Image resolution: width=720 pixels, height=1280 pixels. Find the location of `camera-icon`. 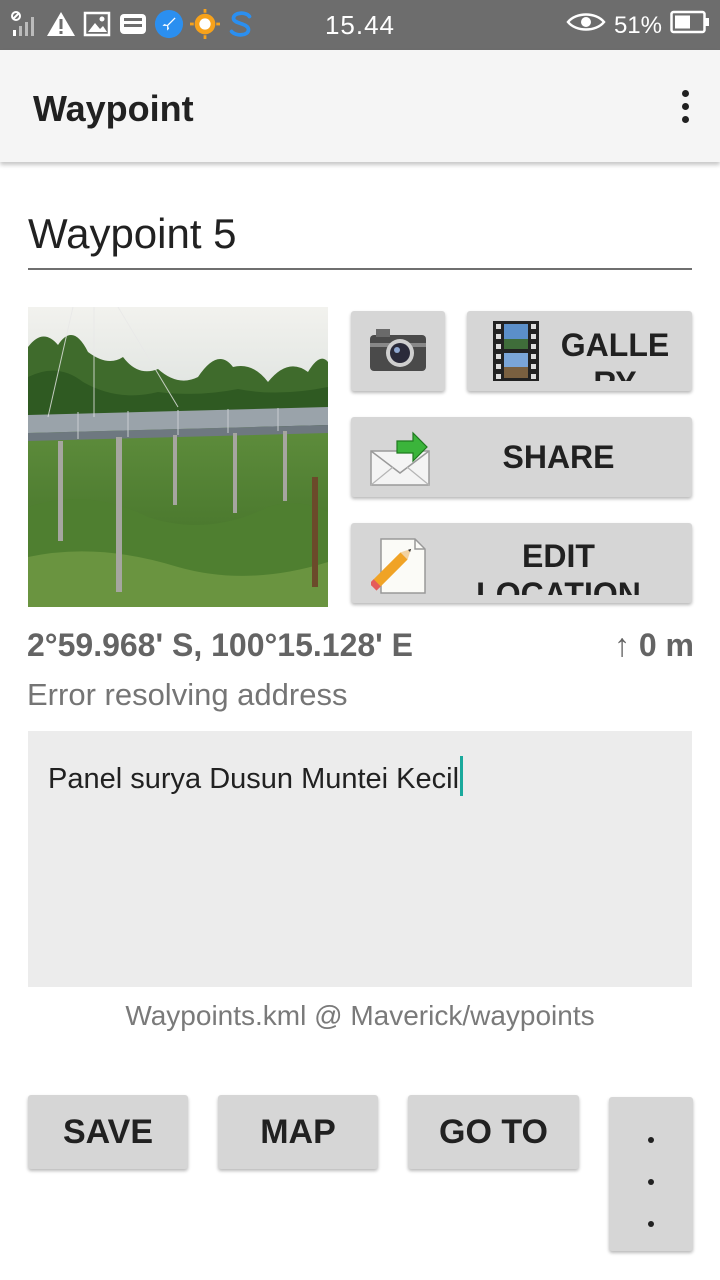

camera-icon is located at coordinates (398, 352).